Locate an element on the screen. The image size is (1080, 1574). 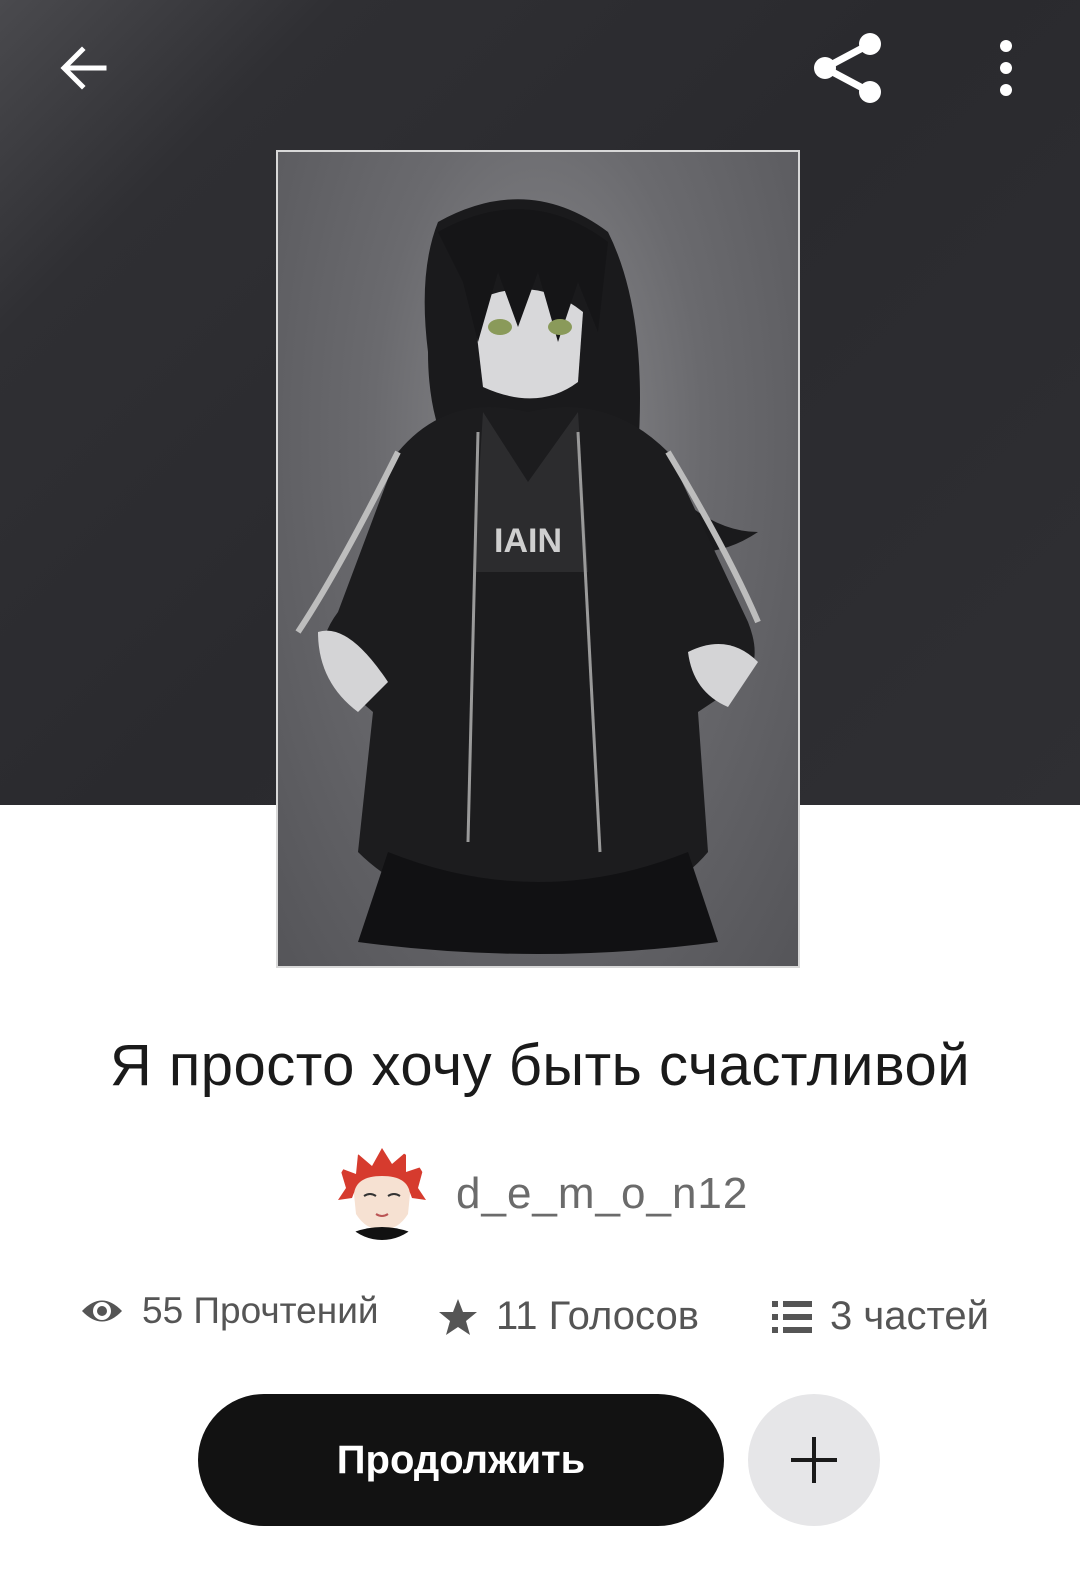
svg-text: IAIN is located at coordinates (528, 541).